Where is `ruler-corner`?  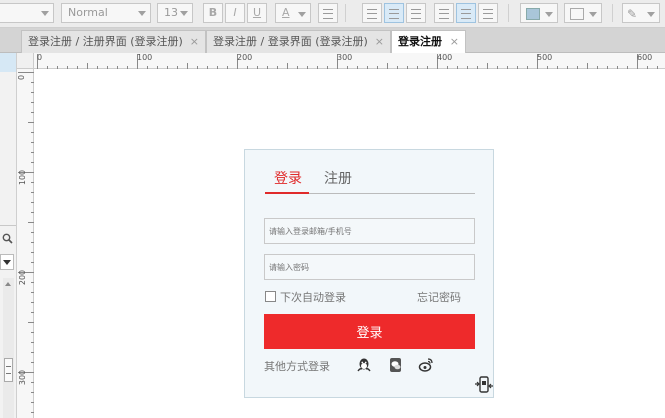
ruler-corner is located at coordinates (25, 61).